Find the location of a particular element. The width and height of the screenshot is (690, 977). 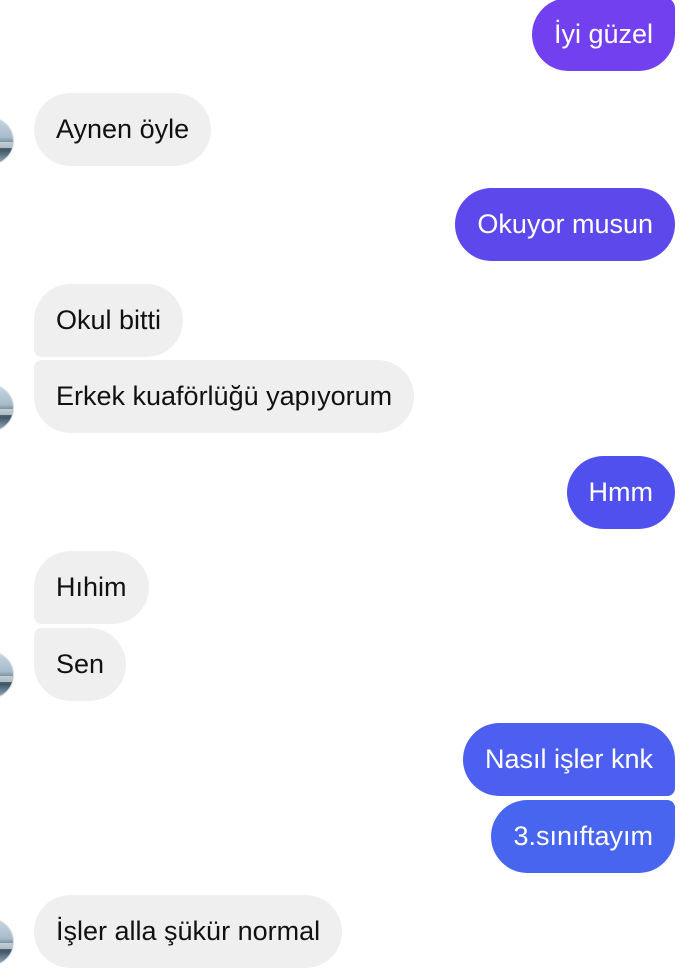

message-bubble-incoming: Erkek kuaförlüğü yapıyorum is located at coordinates (224, 396).